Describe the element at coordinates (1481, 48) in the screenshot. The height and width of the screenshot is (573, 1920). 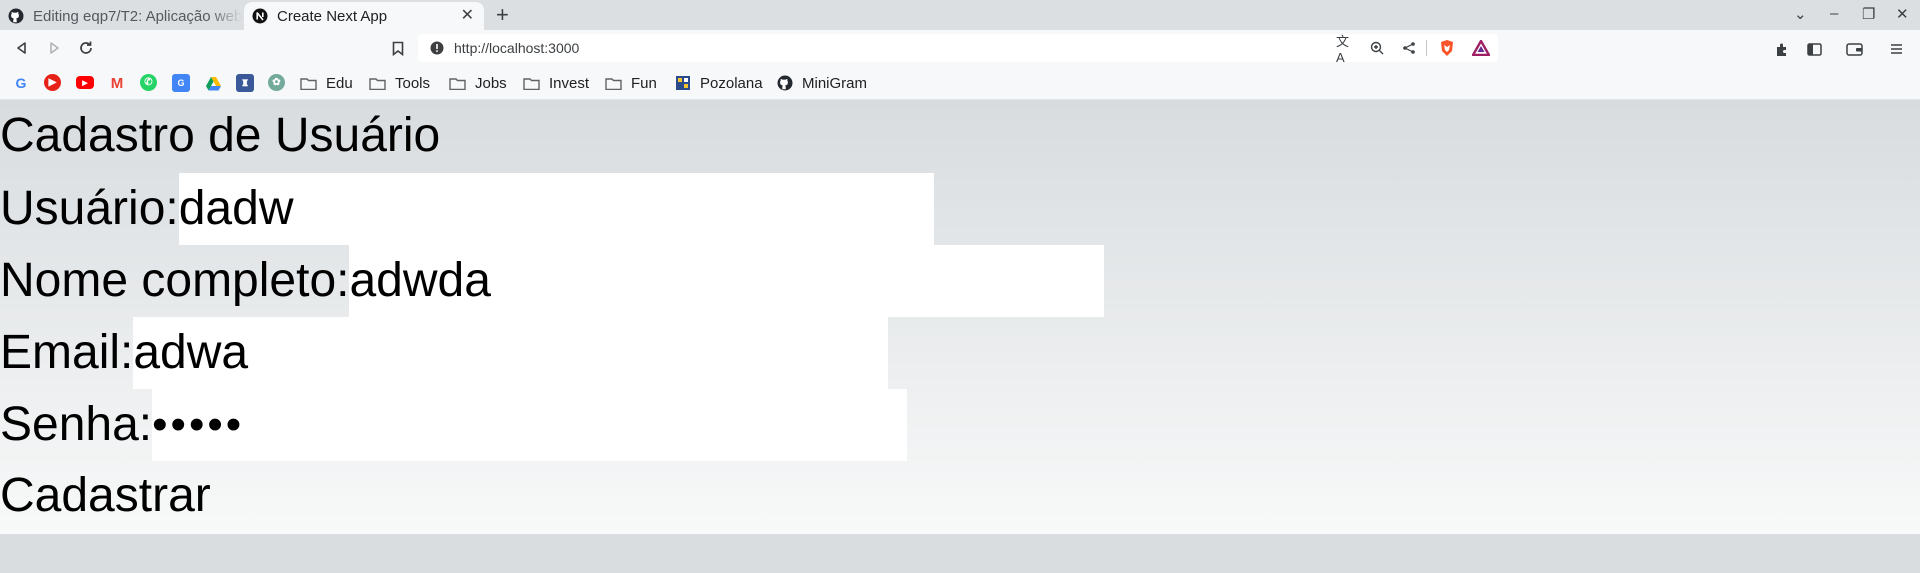
I see `brave-rewards-icon` at that location.